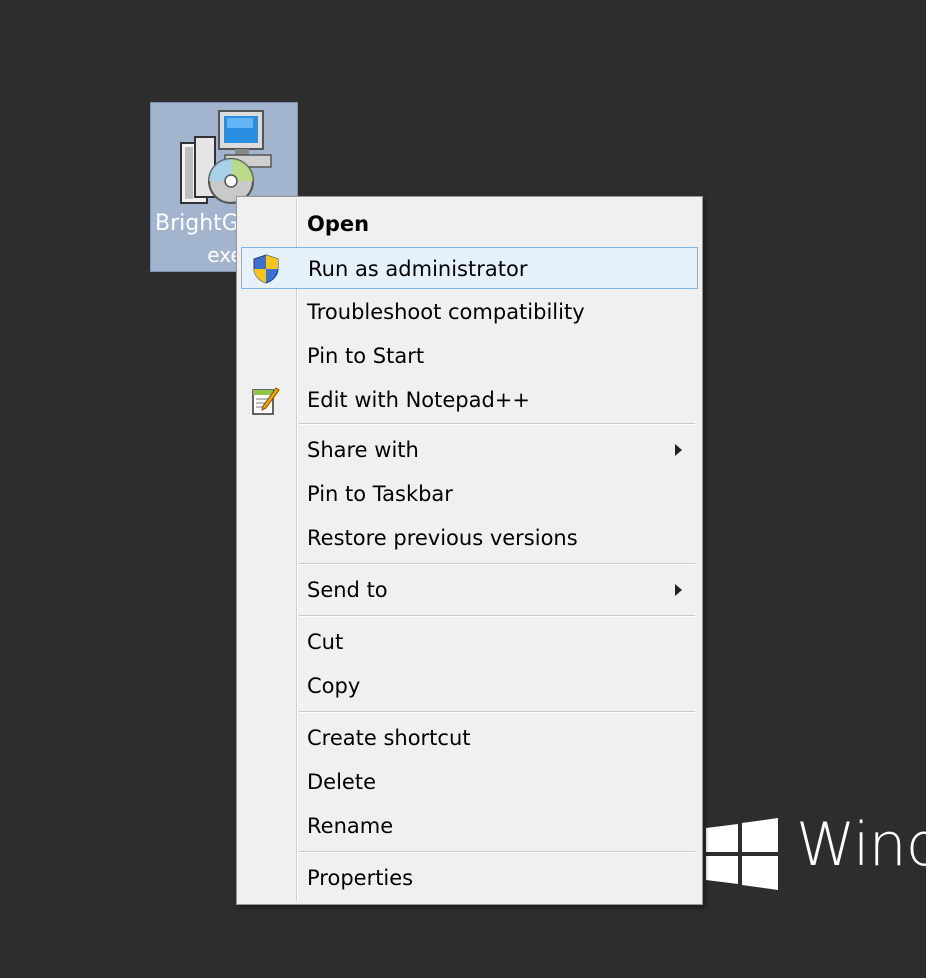 The image size is (926, 978). I want to click on menu-item-properties: Properties, so click(469, 878).